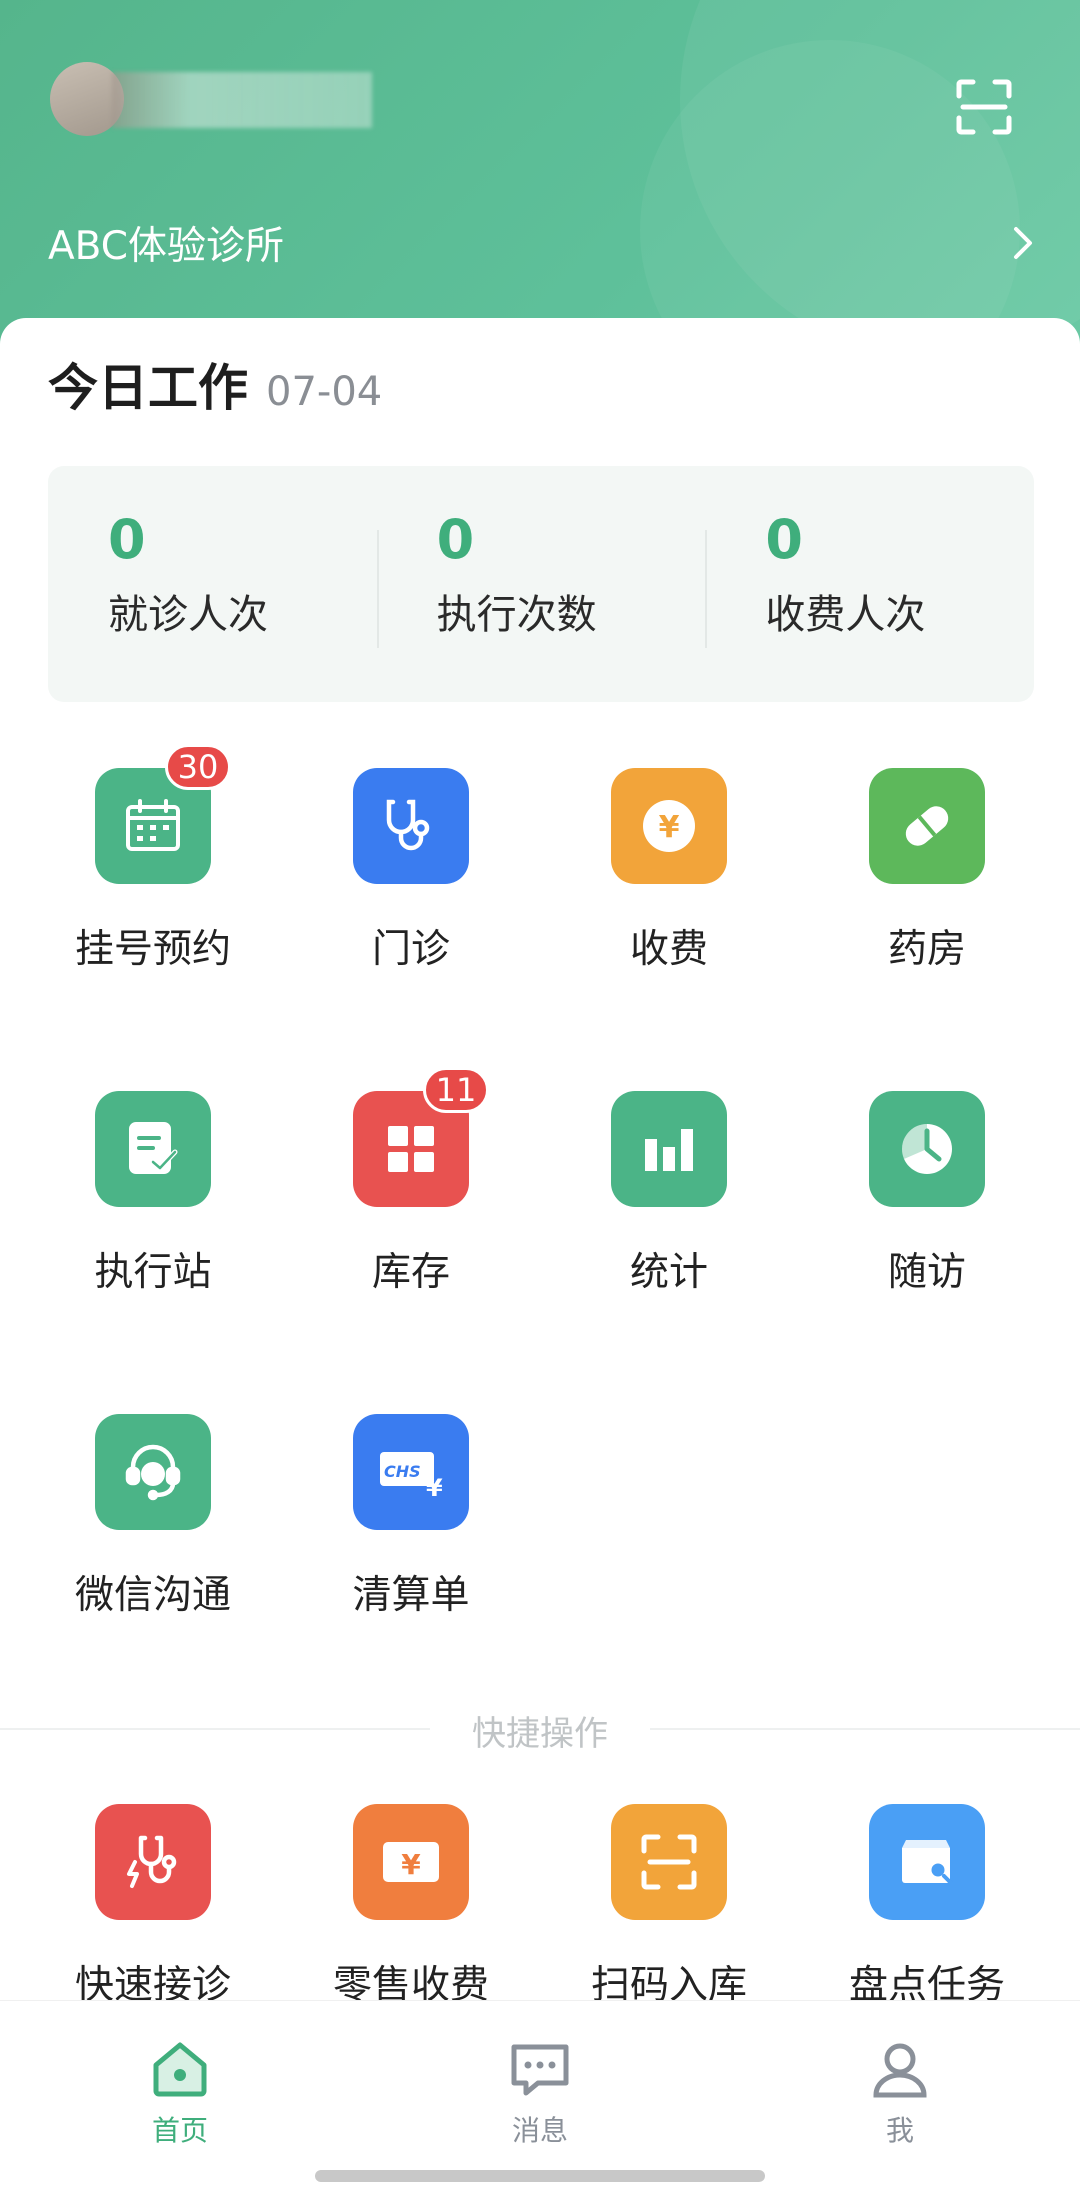 The height and width of the screenshot is (2206, 1080). I want to click on stat-charges: 0 收费人次, so click(869, 584).